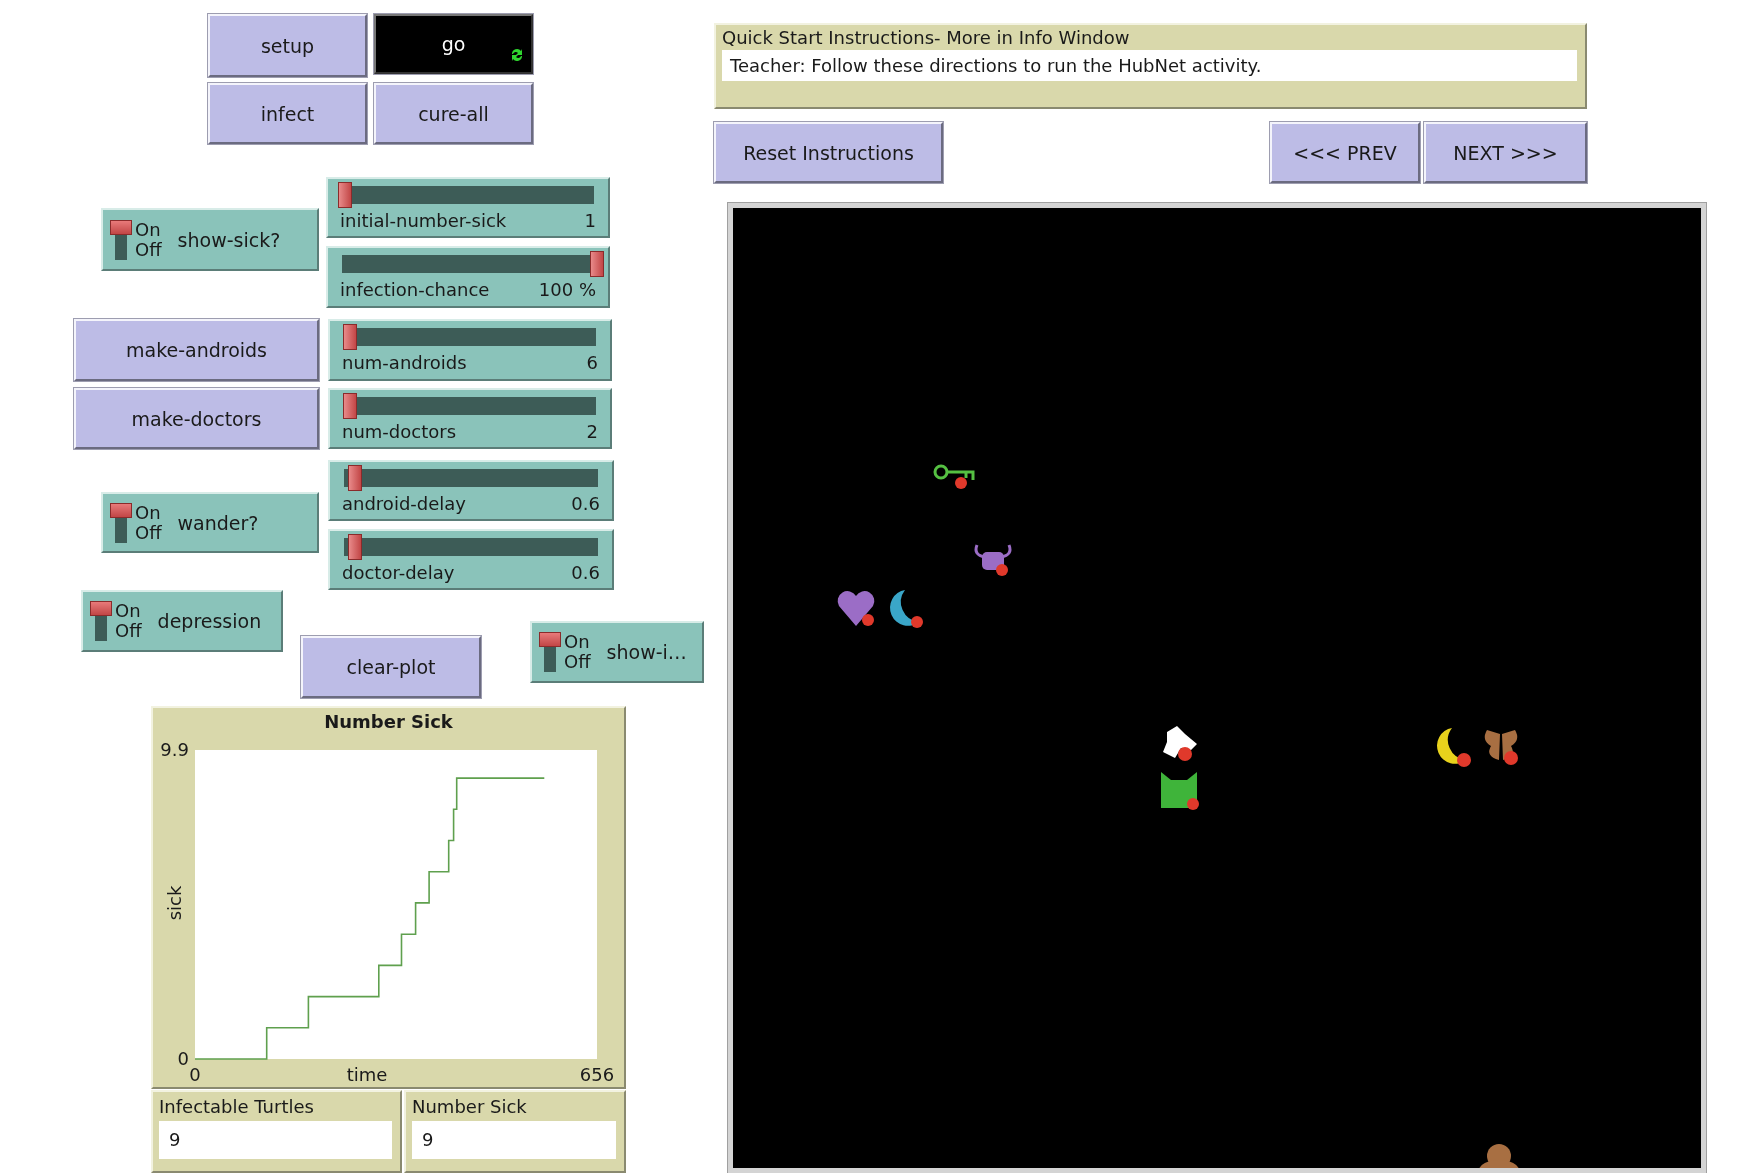 This screenshot has width=1742, height=1173. Describe the element at coordinates (174, 749) in the screenshot. I see `y-tick-label: 9.9` at that location.